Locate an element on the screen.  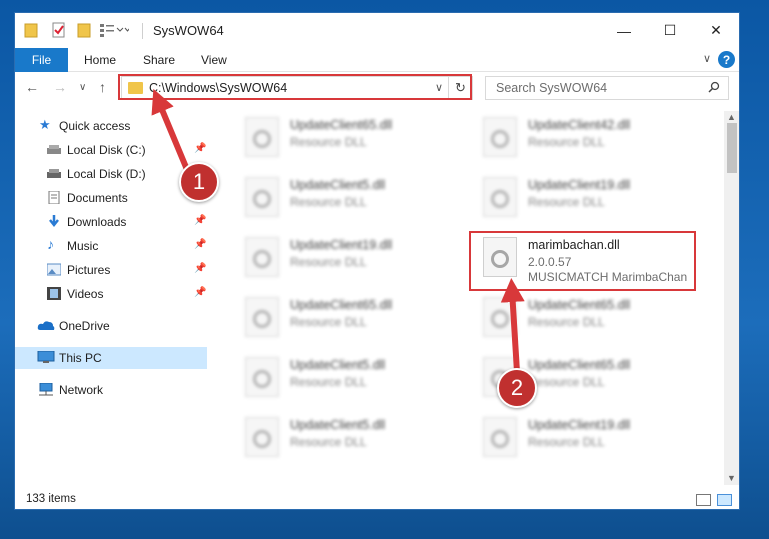
details-view-icon is located at coordinates (703, 500).